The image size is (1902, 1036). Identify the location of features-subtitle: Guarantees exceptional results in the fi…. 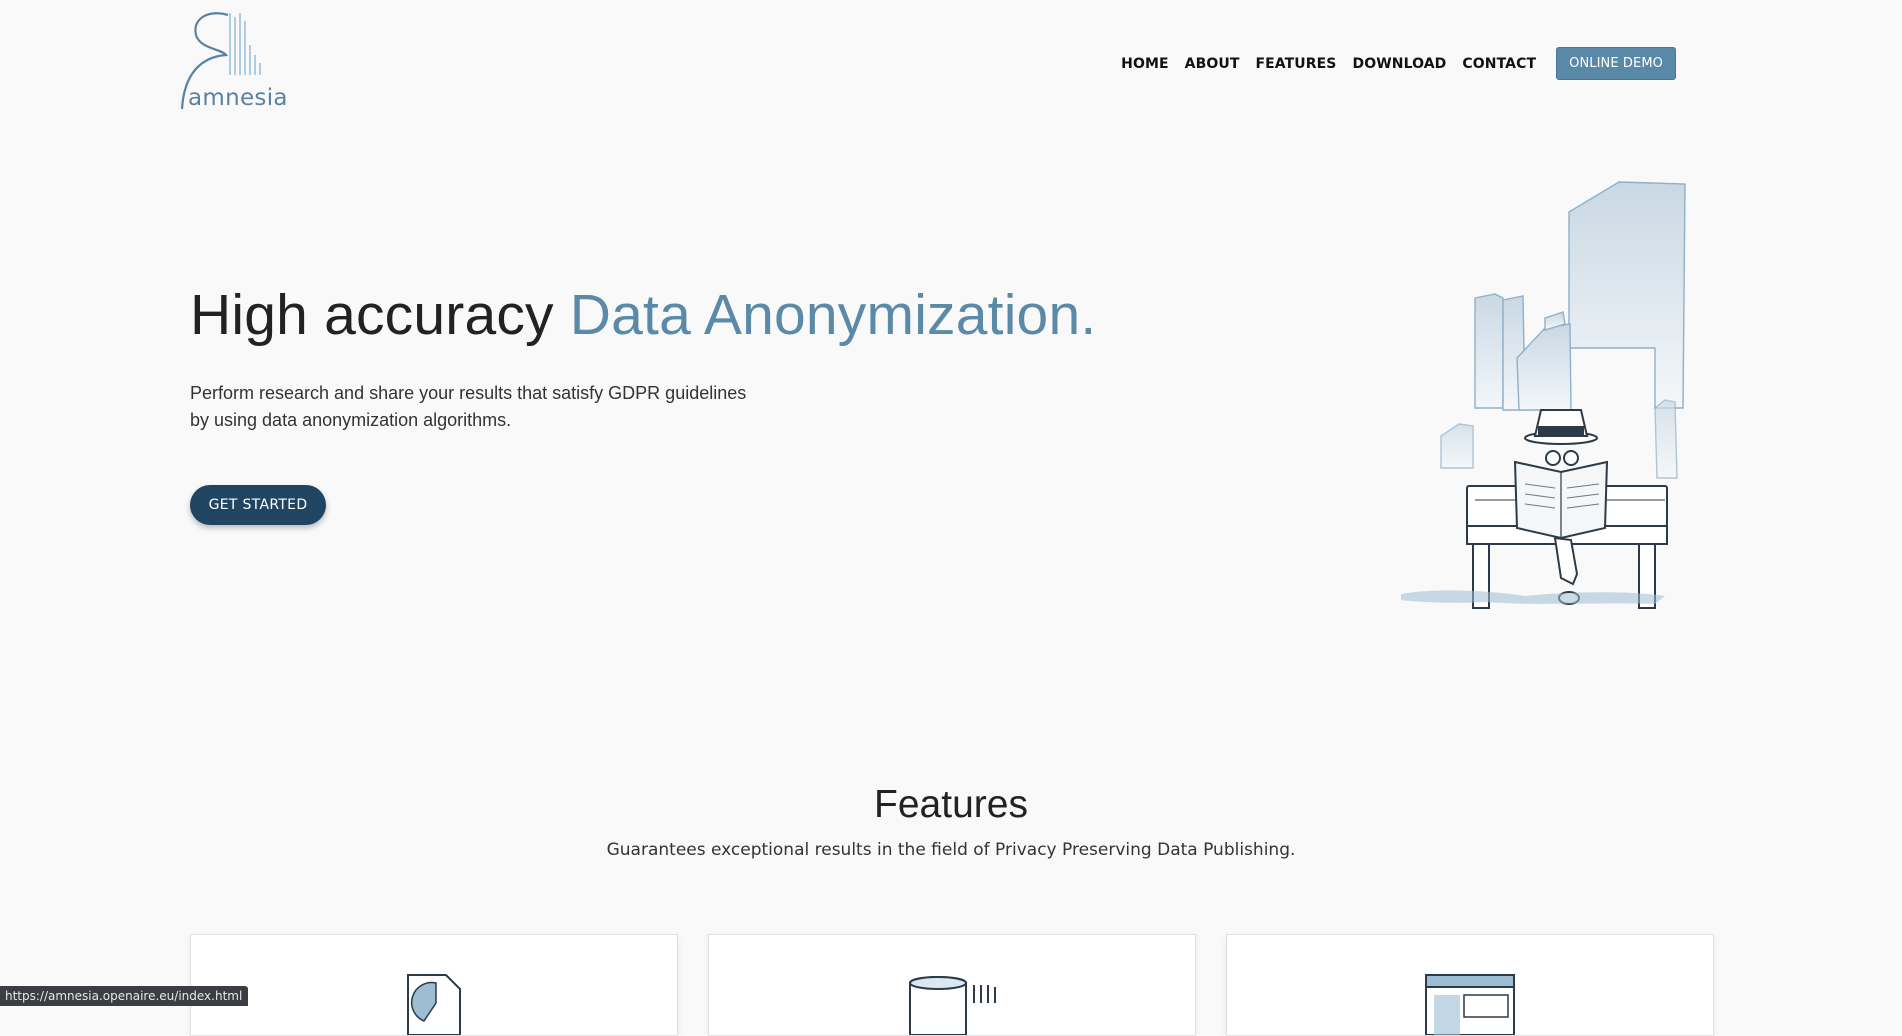
(951, 850).